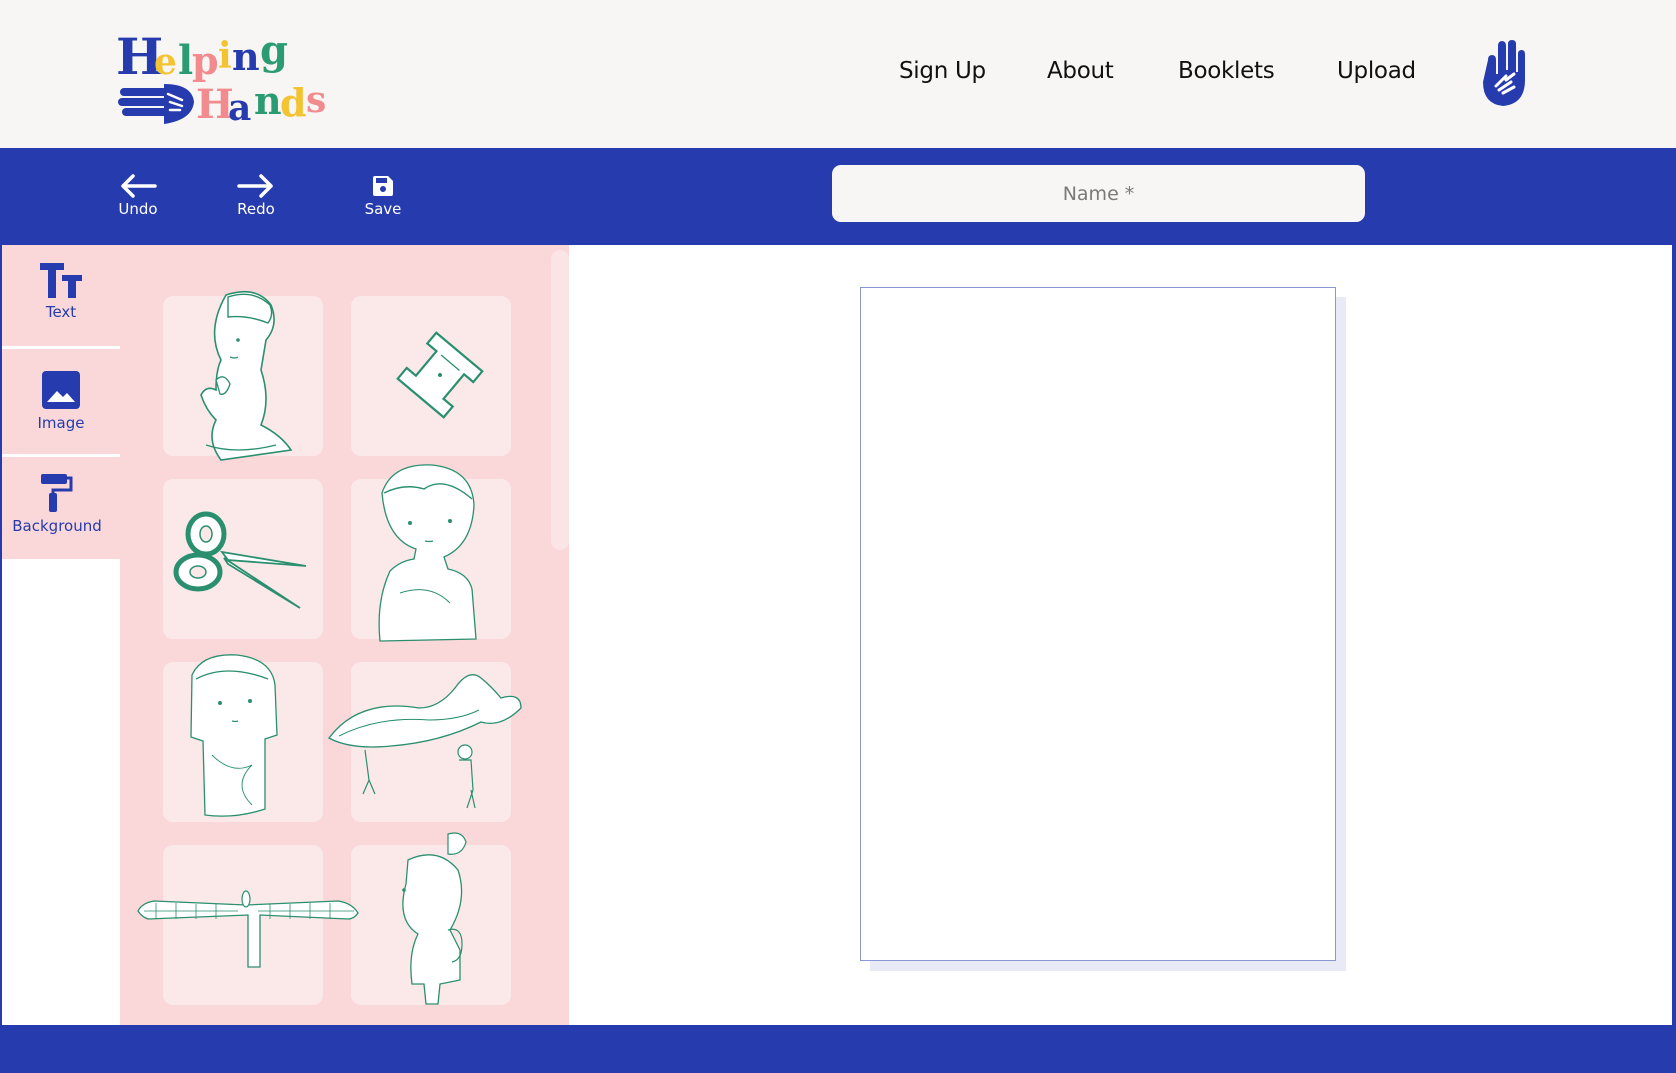 The width and height of the screenshot is (1676, 1073). I want to click on helping-hands-logo: H e l p i n g H a n d s, so click(226, 74).